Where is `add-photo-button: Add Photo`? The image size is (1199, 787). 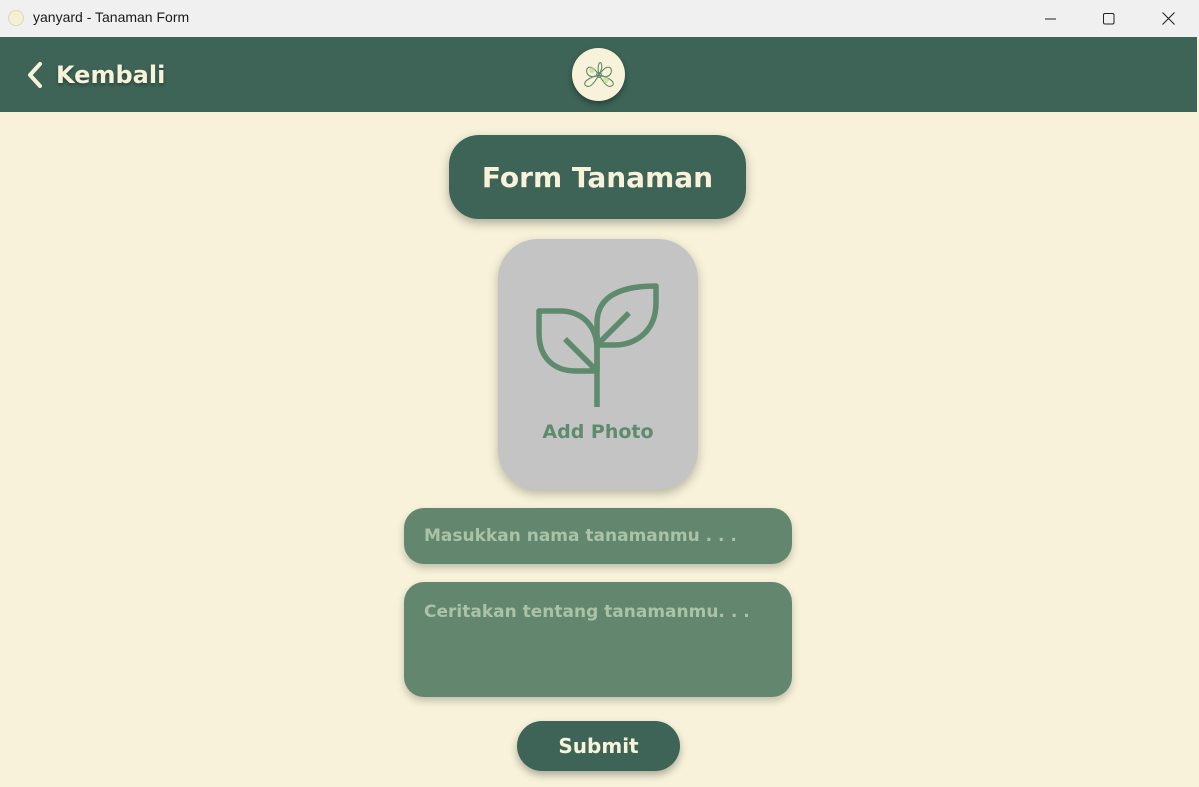 add-photo-button: Add Photo is located at coordinates (598, 364).